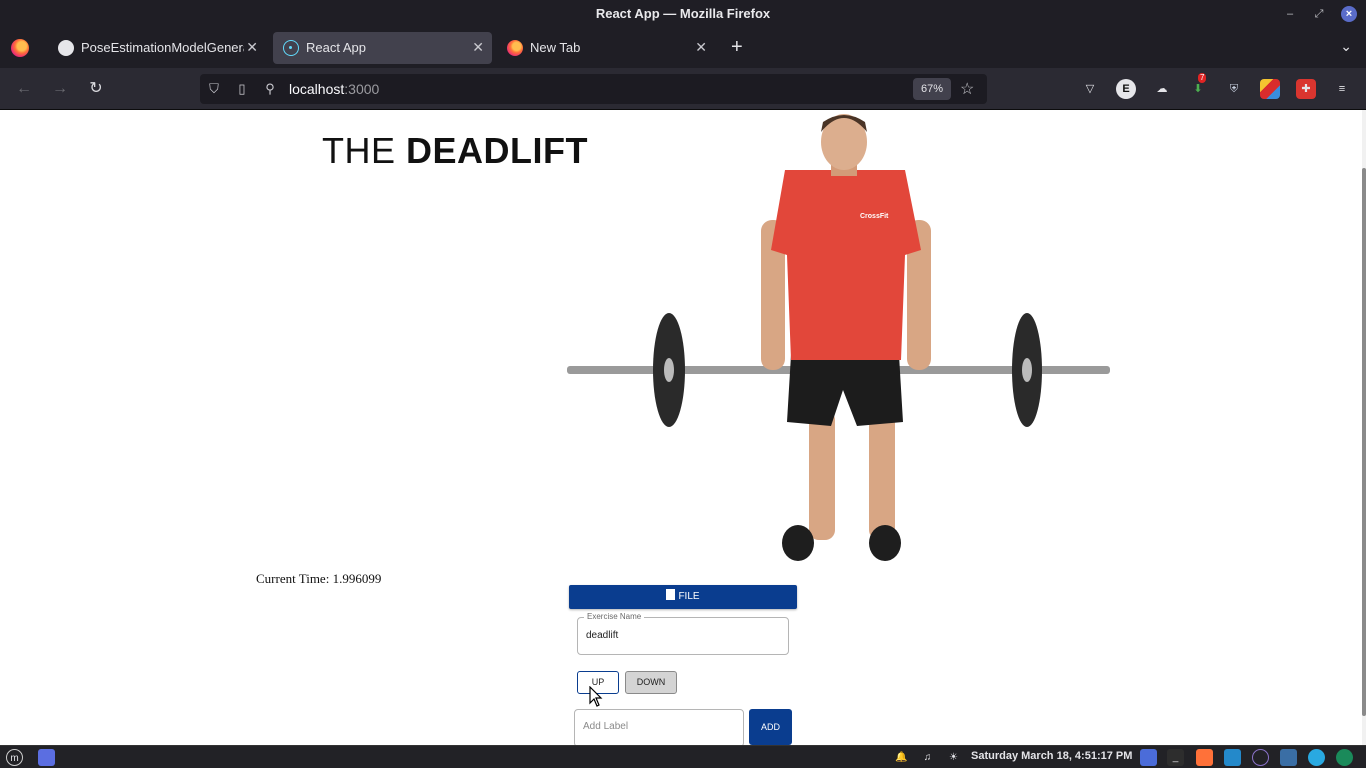 The height and width of the screenshot is (768, 1366). Describe the element at coordinates (882, 475) in the screenshot. I see `right-leg` at that location.